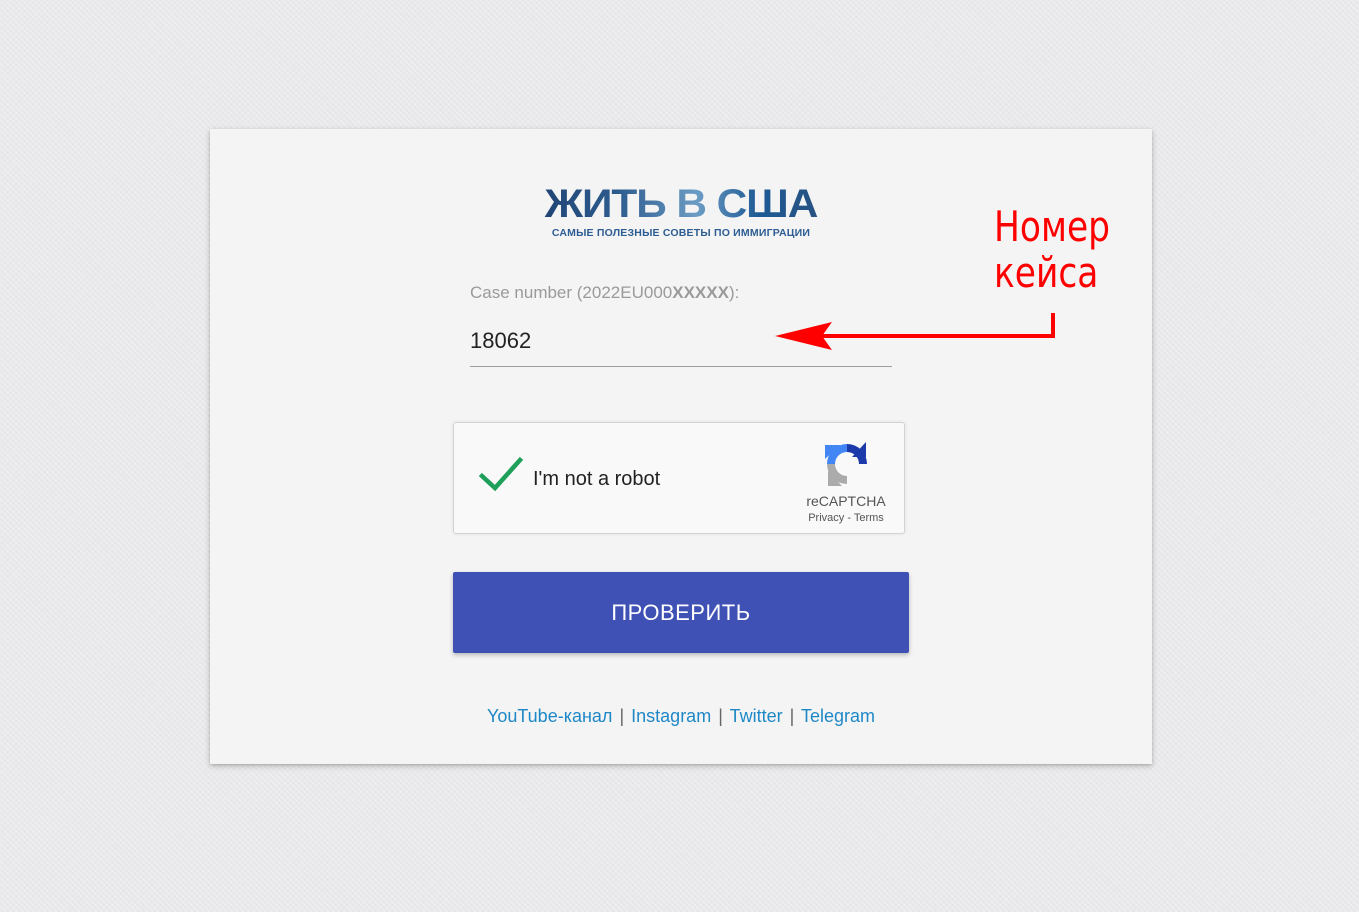 This screenshot has width=1359, height=912. Describe the element at coordinates (846, 518) in the screenshot. I see `recaptcha-links: Privacy - Terms` at that location.